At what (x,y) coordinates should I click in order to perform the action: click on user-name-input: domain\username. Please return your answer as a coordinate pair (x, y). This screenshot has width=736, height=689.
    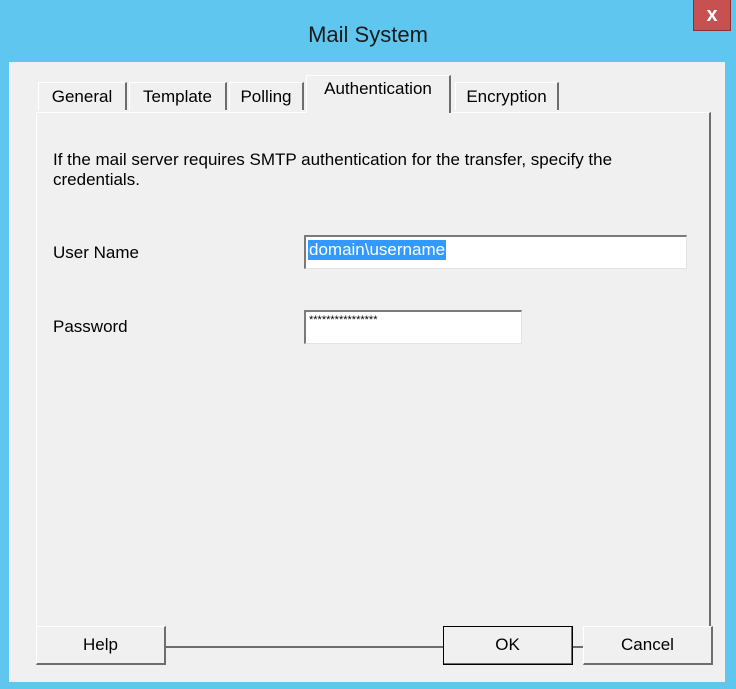
    Looking at the image, I should click on (495, 252).